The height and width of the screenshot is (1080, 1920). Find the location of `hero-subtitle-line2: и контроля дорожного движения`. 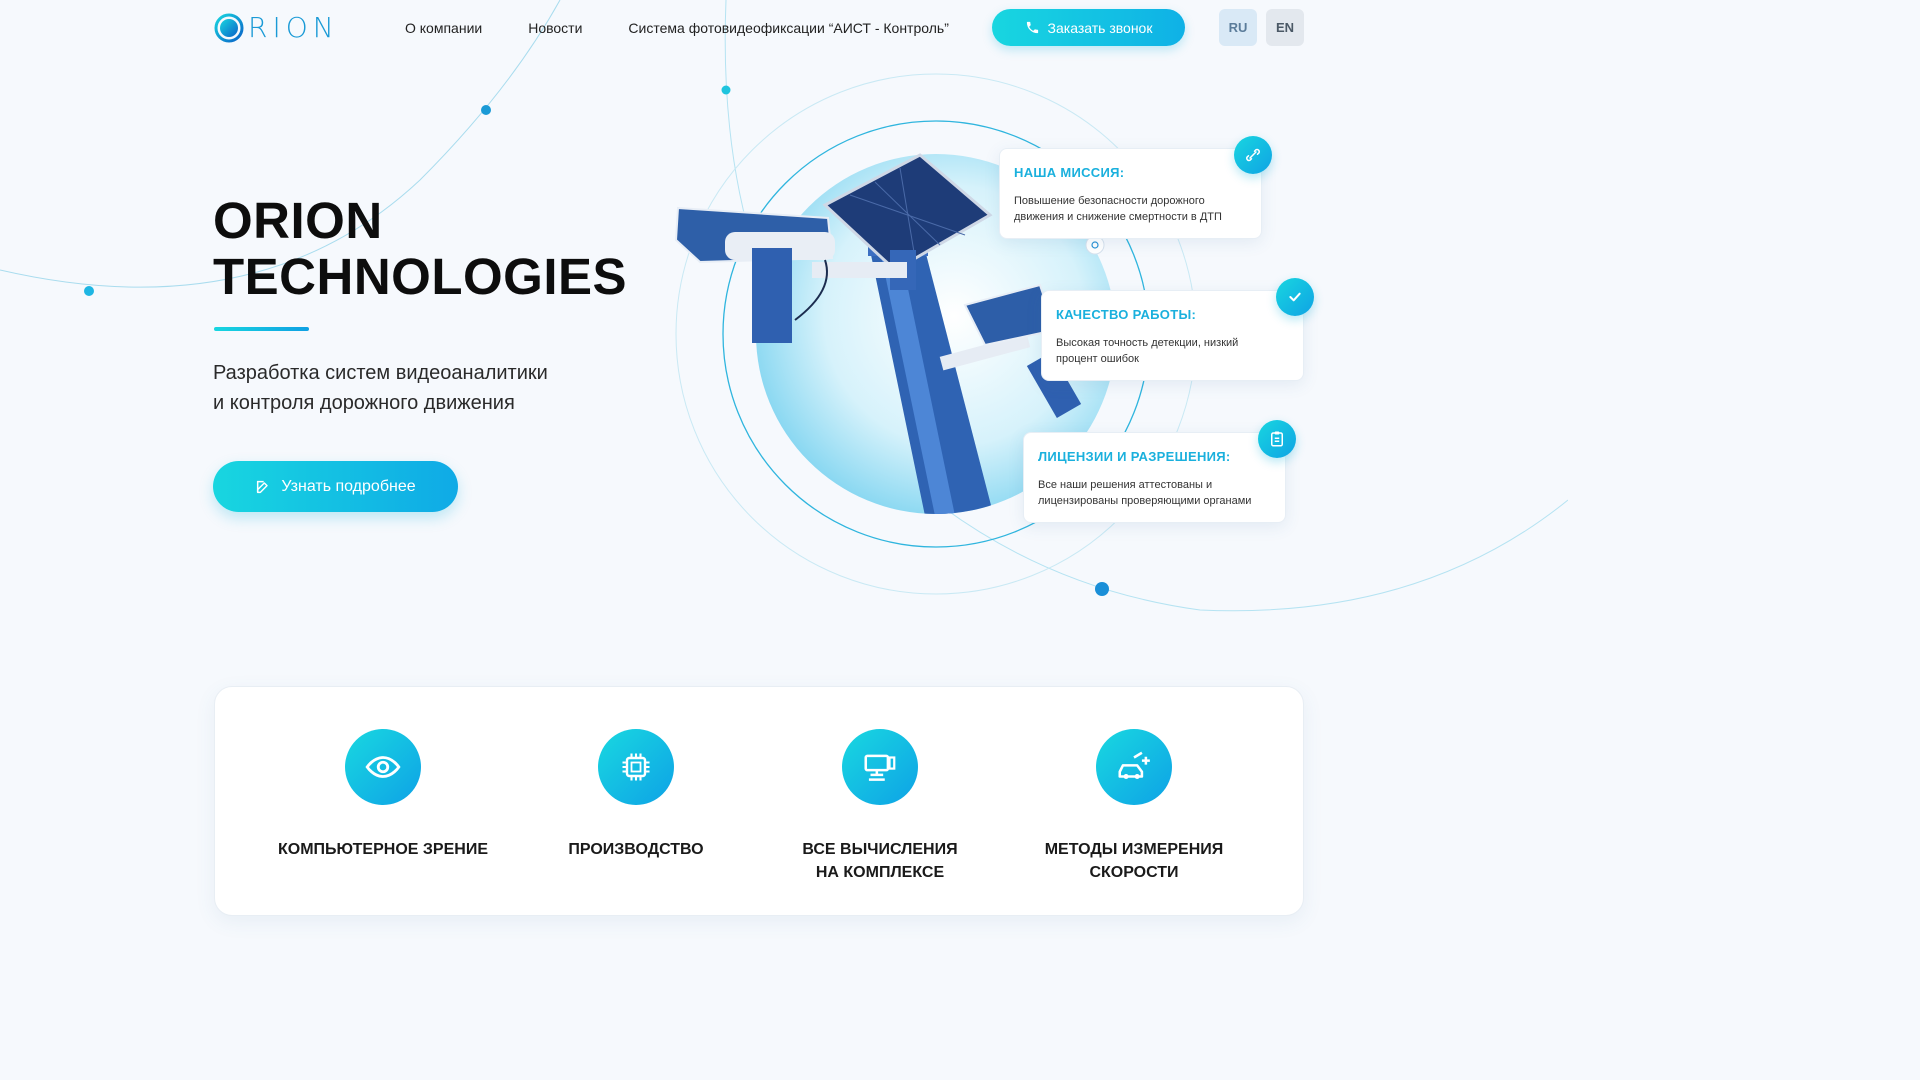

hero-subtitle-line2: и контроля дорожного движения is located at coordinates (364, 403).